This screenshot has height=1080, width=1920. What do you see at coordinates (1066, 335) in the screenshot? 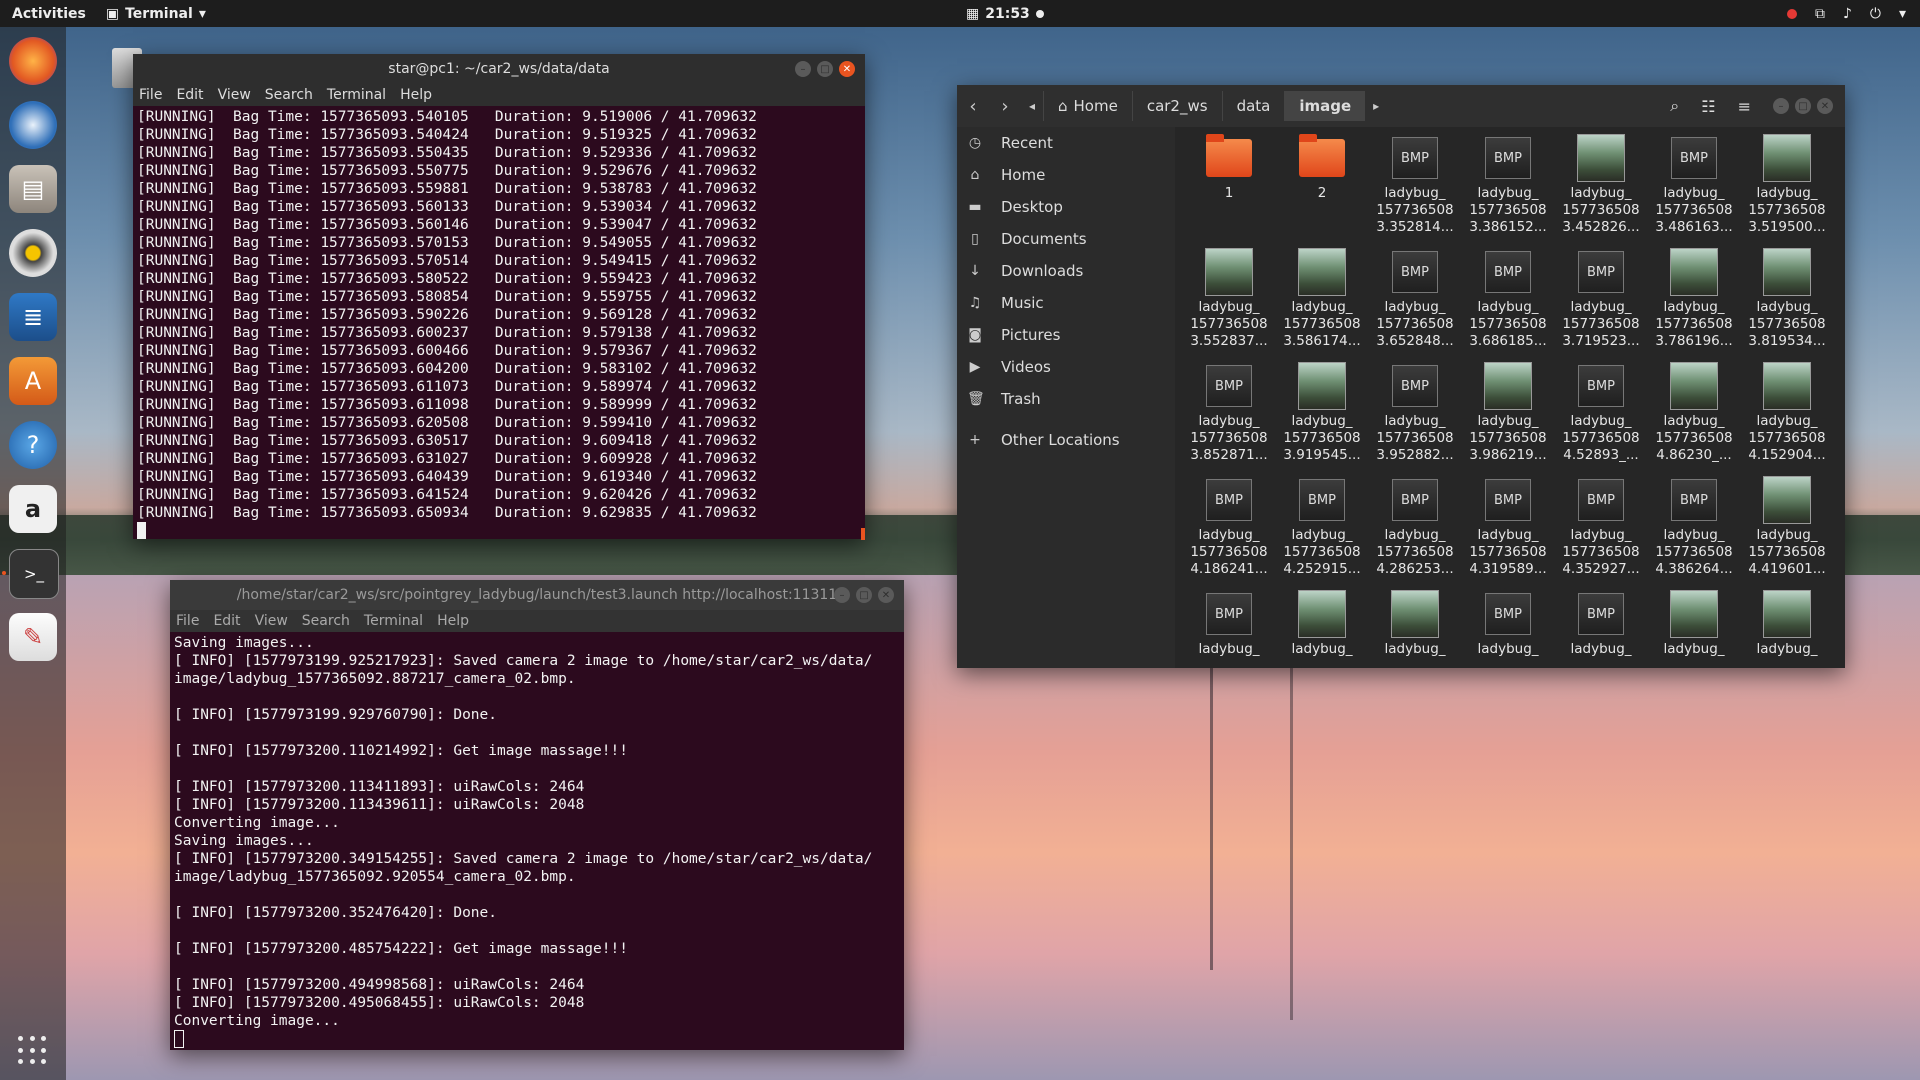
I see `sidebar-item-pictures: ◙ Pictures` at bounding box center [1066, 335].